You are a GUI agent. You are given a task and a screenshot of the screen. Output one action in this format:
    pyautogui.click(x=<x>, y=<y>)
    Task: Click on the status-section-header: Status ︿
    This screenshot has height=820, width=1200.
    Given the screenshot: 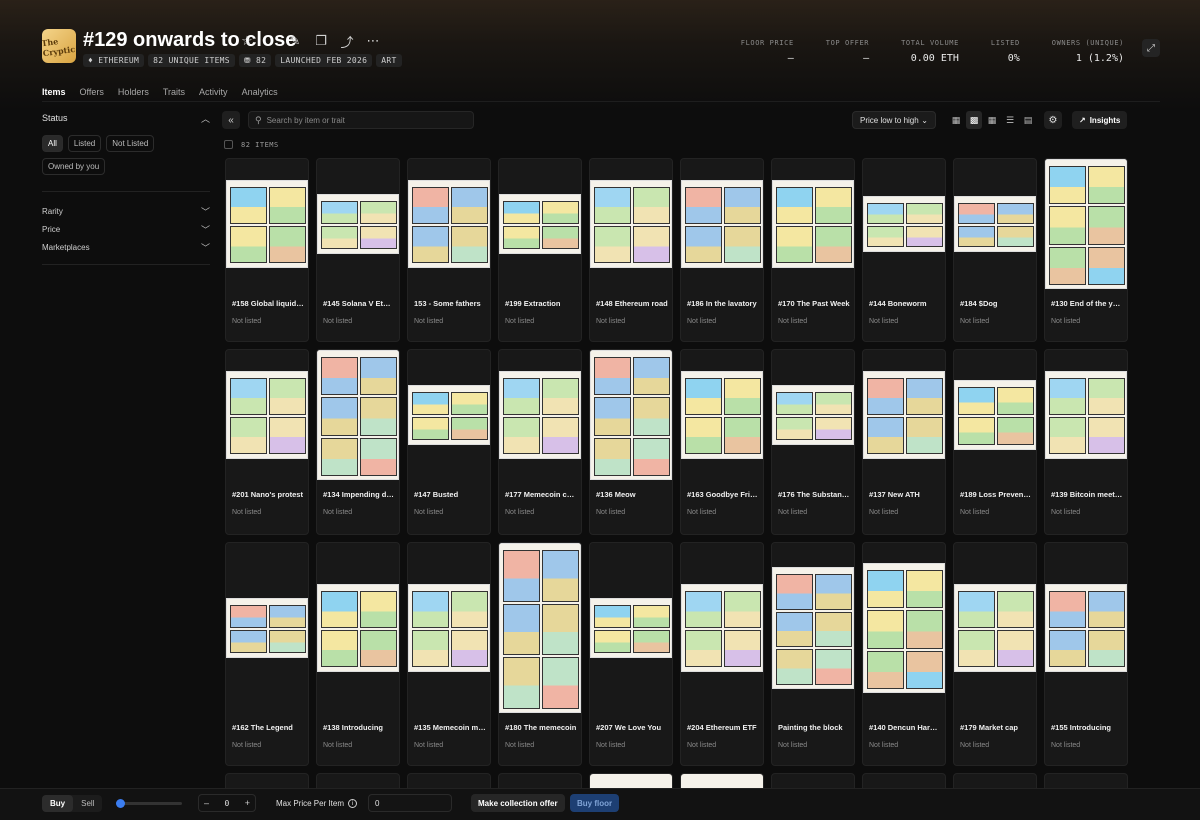 What is the action you would take?
    pyautogui.click(x=126, y=118)
    